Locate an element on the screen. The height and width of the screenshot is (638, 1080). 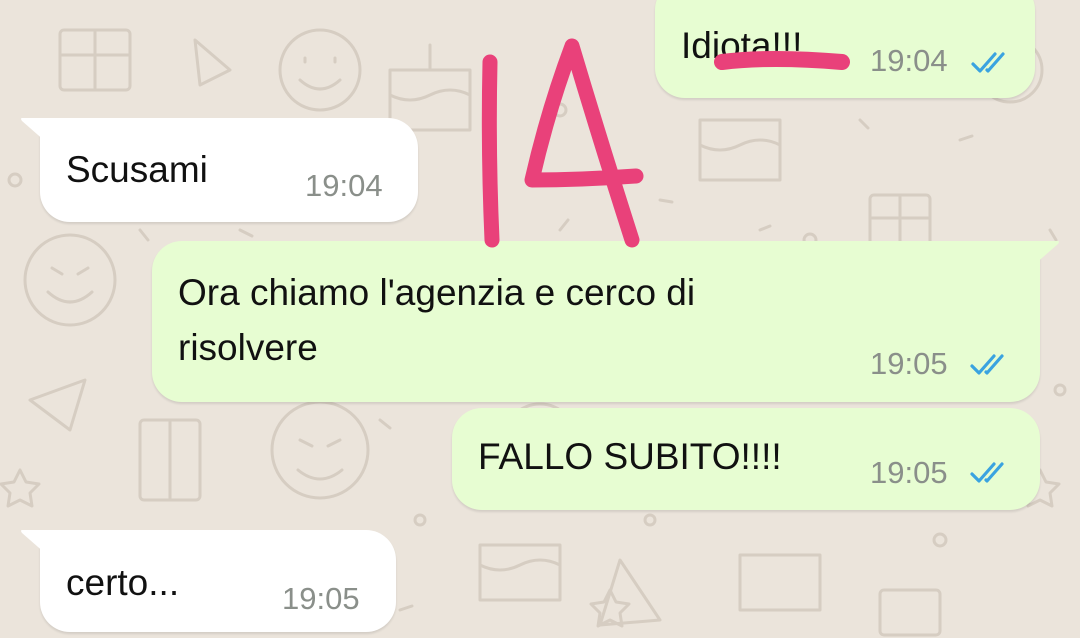
message-outgoing-3: FALLO SUBITO!!!! 19:05 is located at coordinates (746, 459).